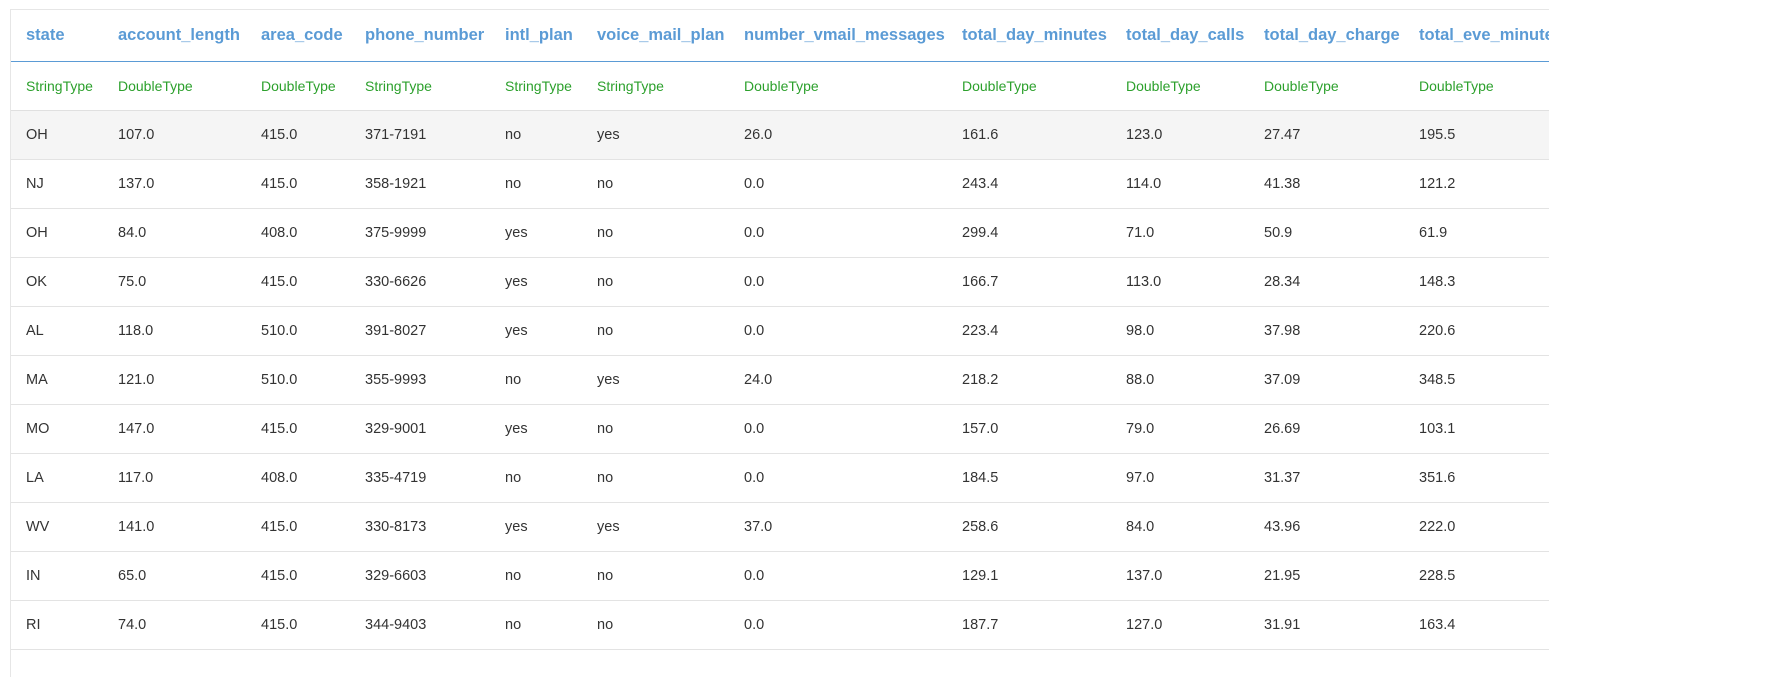 The image size is (1792, 677). Describe the element at coordinates (57, 478) in the screenshot. I see `table-cell-state: LA` at that location.